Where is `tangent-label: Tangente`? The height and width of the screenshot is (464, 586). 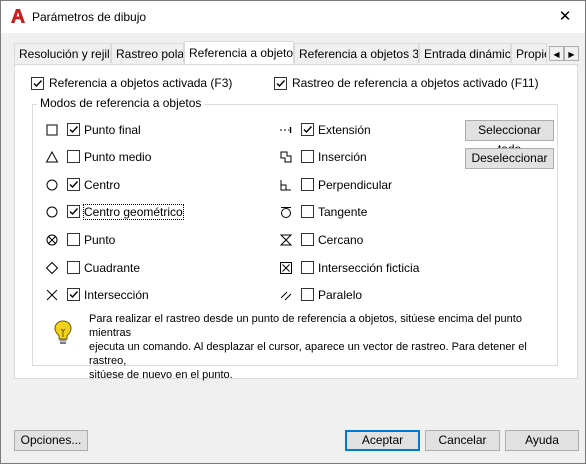
tangent-label: Tangente is located at coordinates (343, 212).